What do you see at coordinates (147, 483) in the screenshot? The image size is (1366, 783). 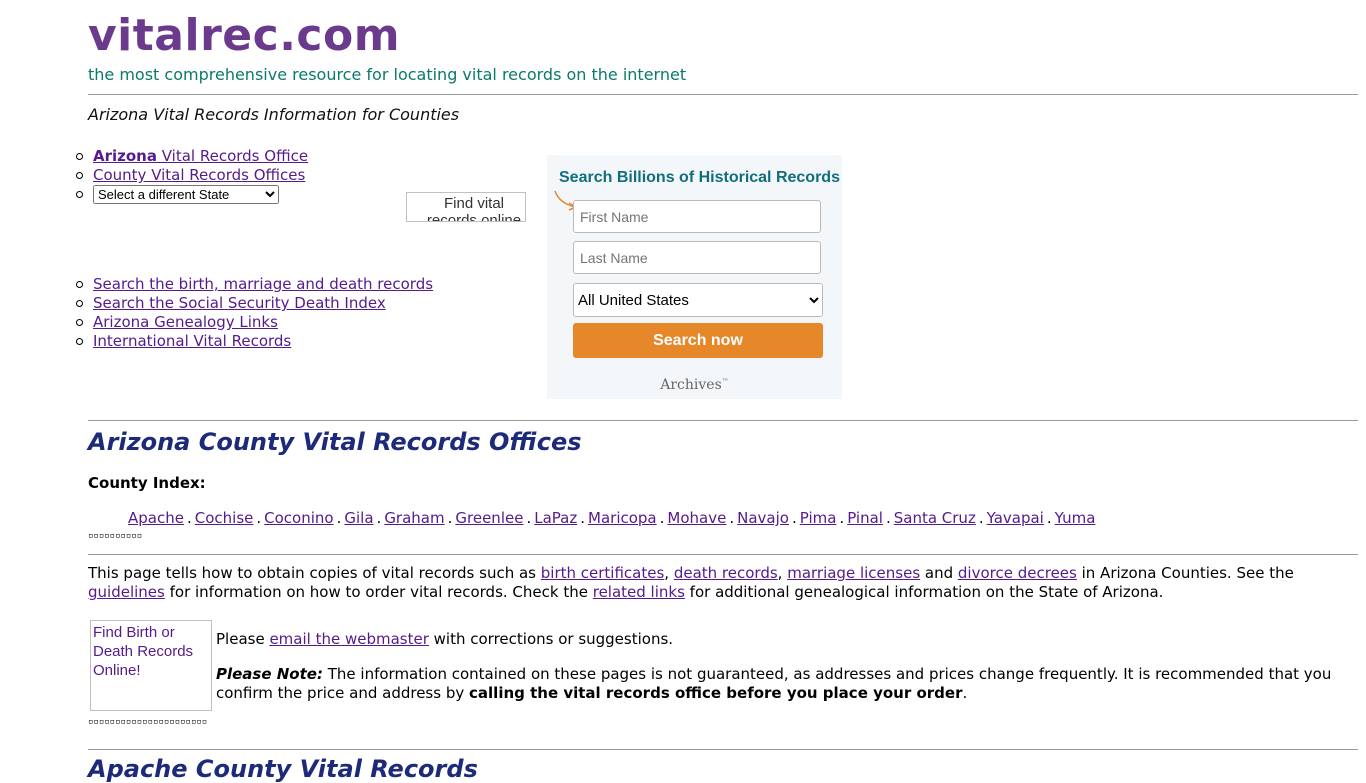 I see `county-index-label: County Index:` at bounding box center [147, 483].